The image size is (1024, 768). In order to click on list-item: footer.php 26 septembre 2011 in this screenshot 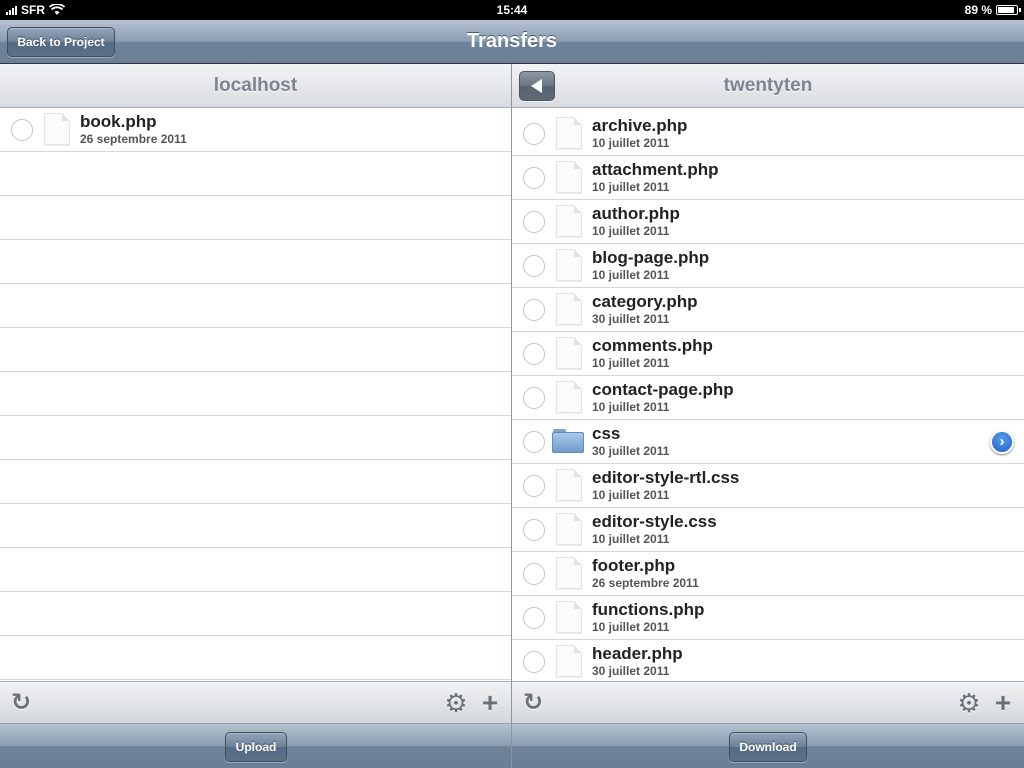, I will do `click(768, 574)`.